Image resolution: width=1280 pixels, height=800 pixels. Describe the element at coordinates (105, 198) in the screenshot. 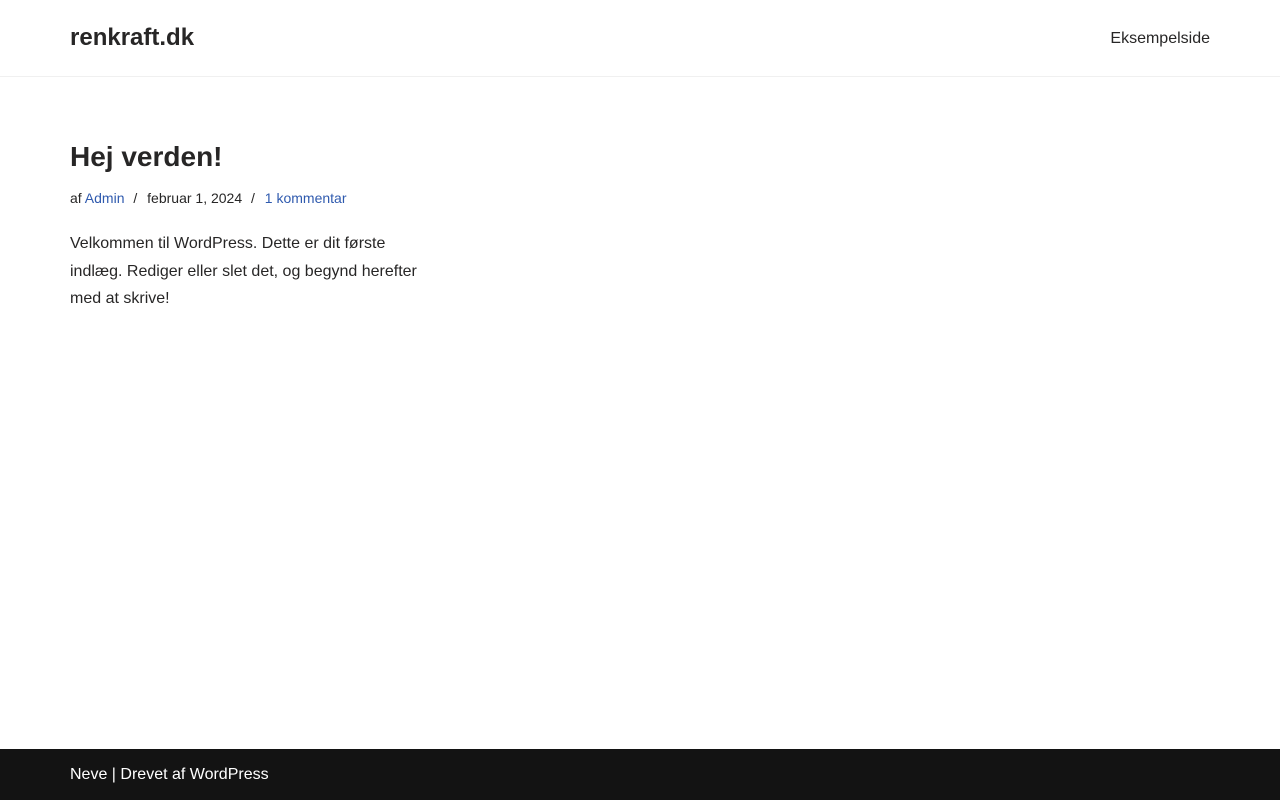

I see `post-author-link: Admin` at that location.